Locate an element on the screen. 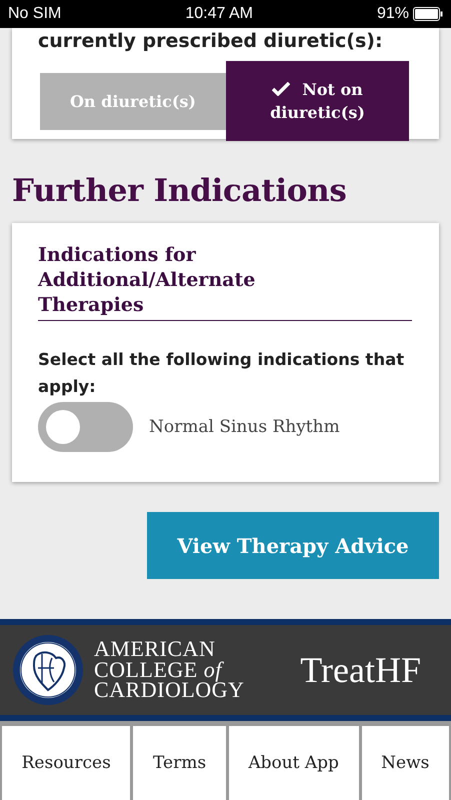 The height and width of the screenshot is (800, 451). seal-logo-icon is located at coordinates (48, 670).